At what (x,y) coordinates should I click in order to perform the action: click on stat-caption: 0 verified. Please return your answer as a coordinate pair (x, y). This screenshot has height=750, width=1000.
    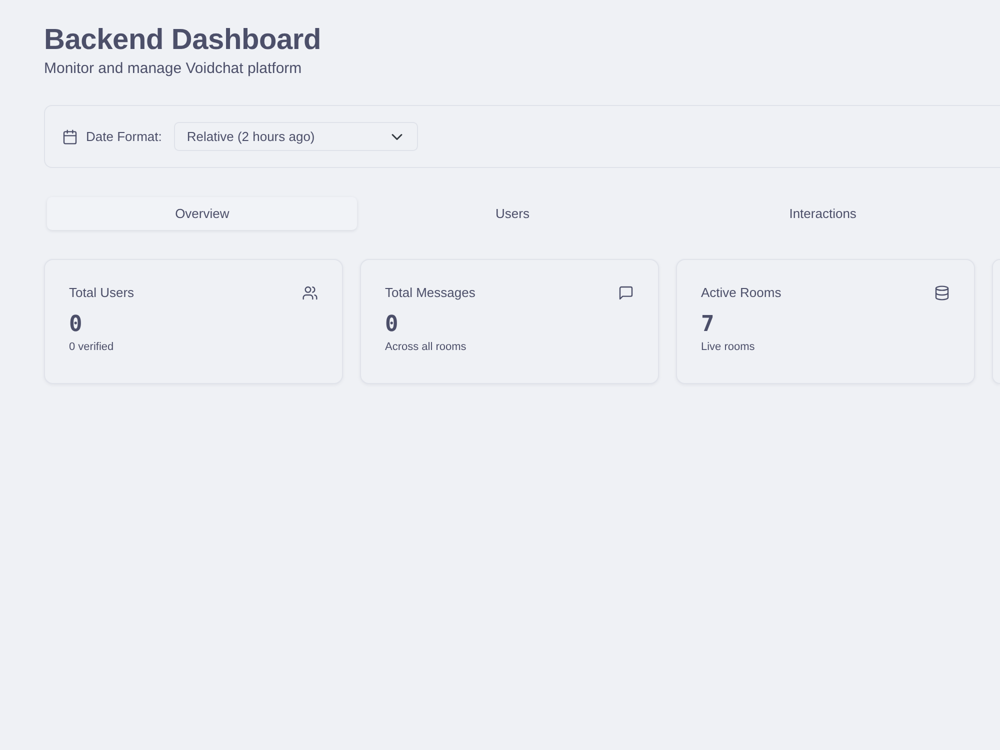
    Looking at the image, I should click on (91, 347).